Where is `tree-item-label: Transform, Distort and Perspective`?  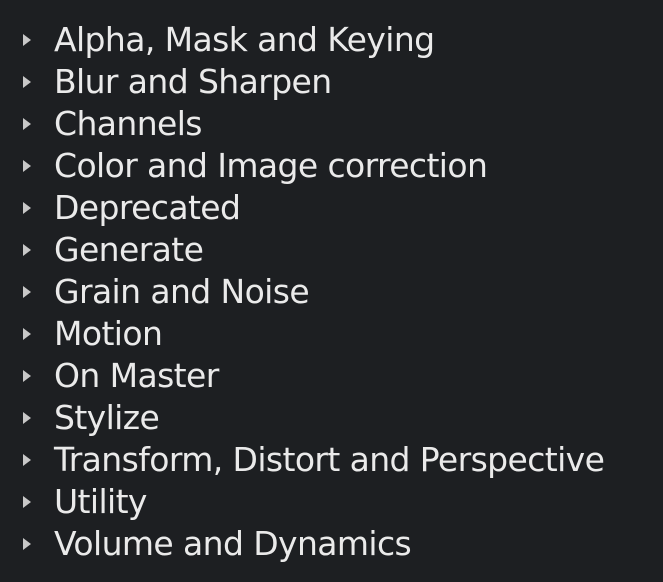
tree-item-label: Transform, Distort and Perspective is located at coordinates (329, 459).